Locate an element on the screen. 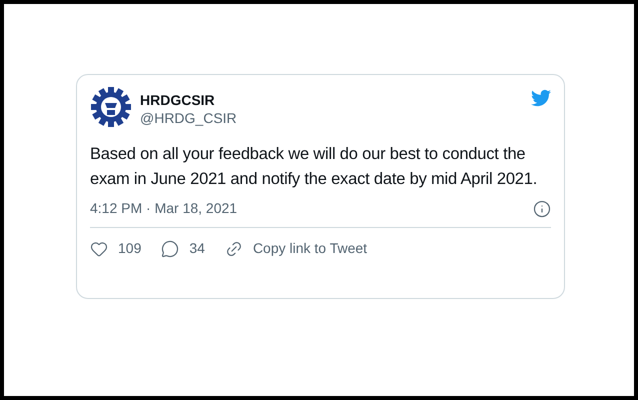 This screenshot has width=638, height=400. like-action-button: 109 is located at coordinates (116, 248).